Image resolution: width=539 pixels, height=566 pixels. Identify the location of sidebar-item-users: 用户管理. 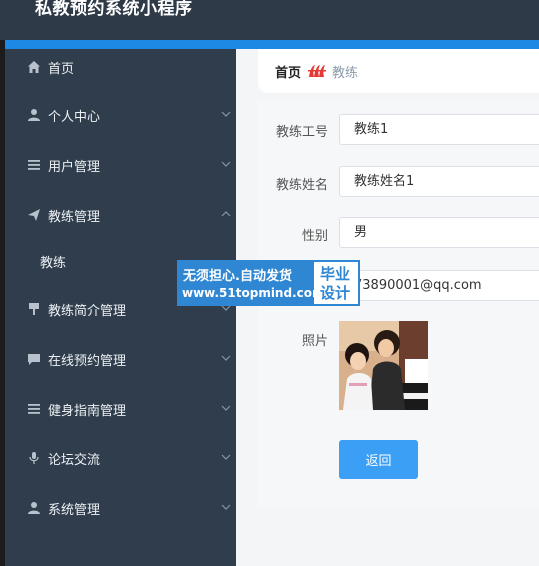
(120, 165).